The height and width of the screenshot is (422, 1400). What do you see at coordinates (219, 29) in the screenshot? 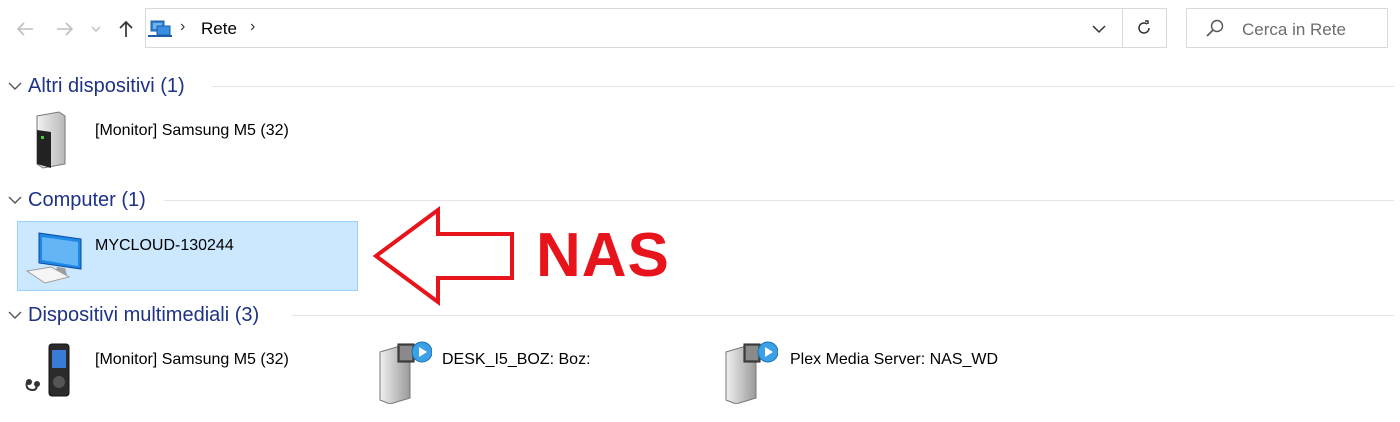
I see `breadcrumb-rete: Rete` at bounding box center [219, 29].